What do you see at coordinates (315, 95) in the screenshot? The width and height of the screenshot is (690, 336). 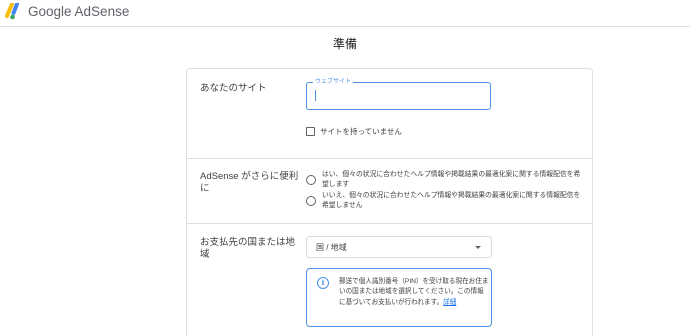 I see `text-cursor` at bounding box center [315, 95].